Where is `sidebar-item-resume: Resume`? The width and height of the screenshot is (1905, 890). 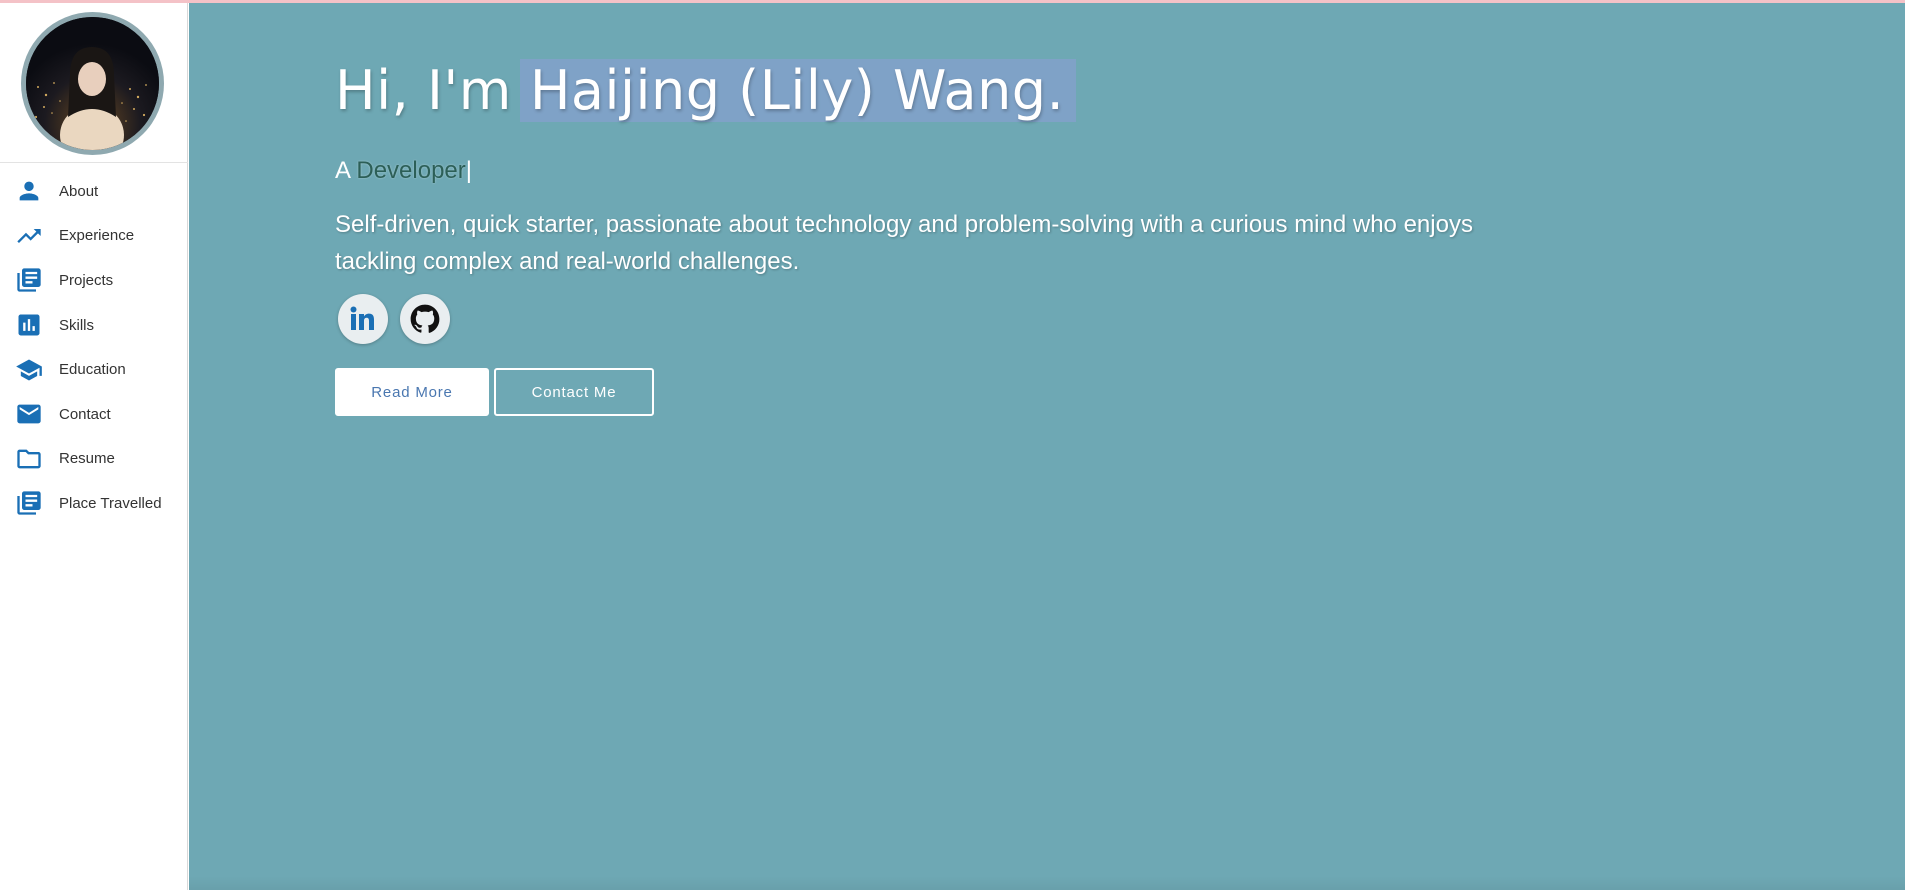
sidebar-item-resume: Resume is located at coordinates (94, 459).